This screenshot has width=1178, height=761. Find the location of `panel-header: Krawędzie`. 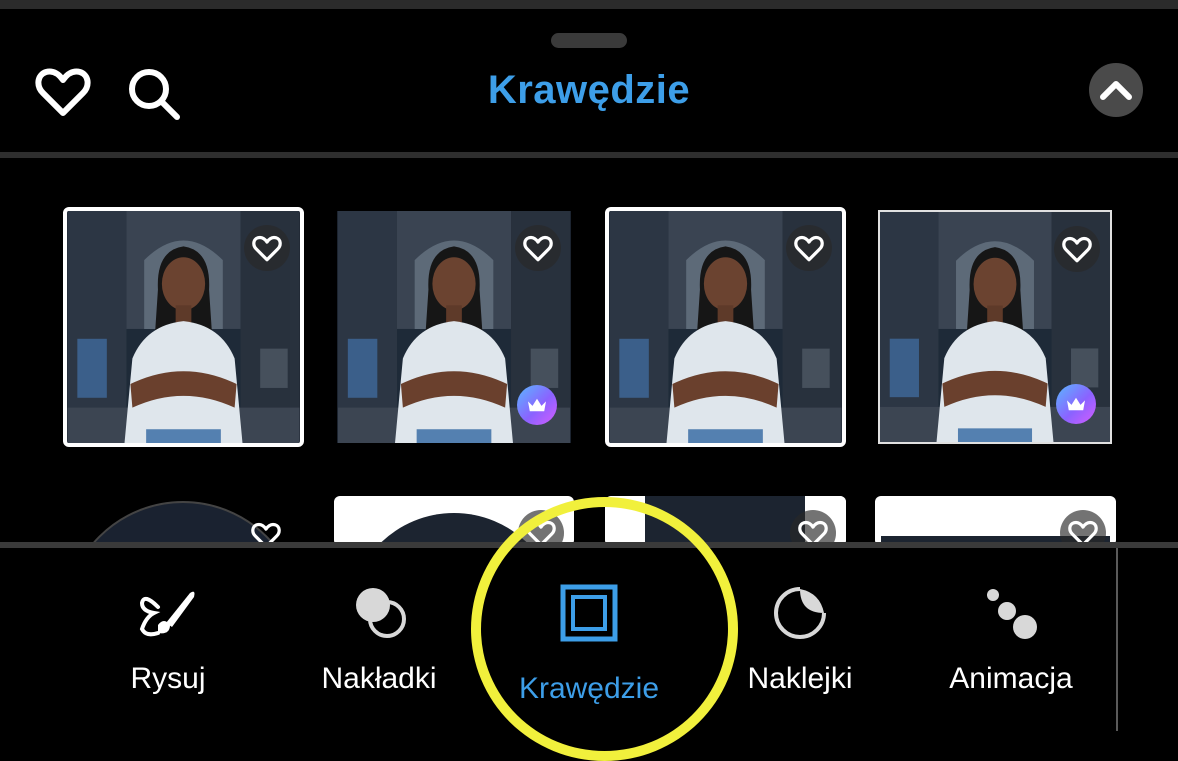

panel-header: Krawędzie is located at coordinates (589, 100).